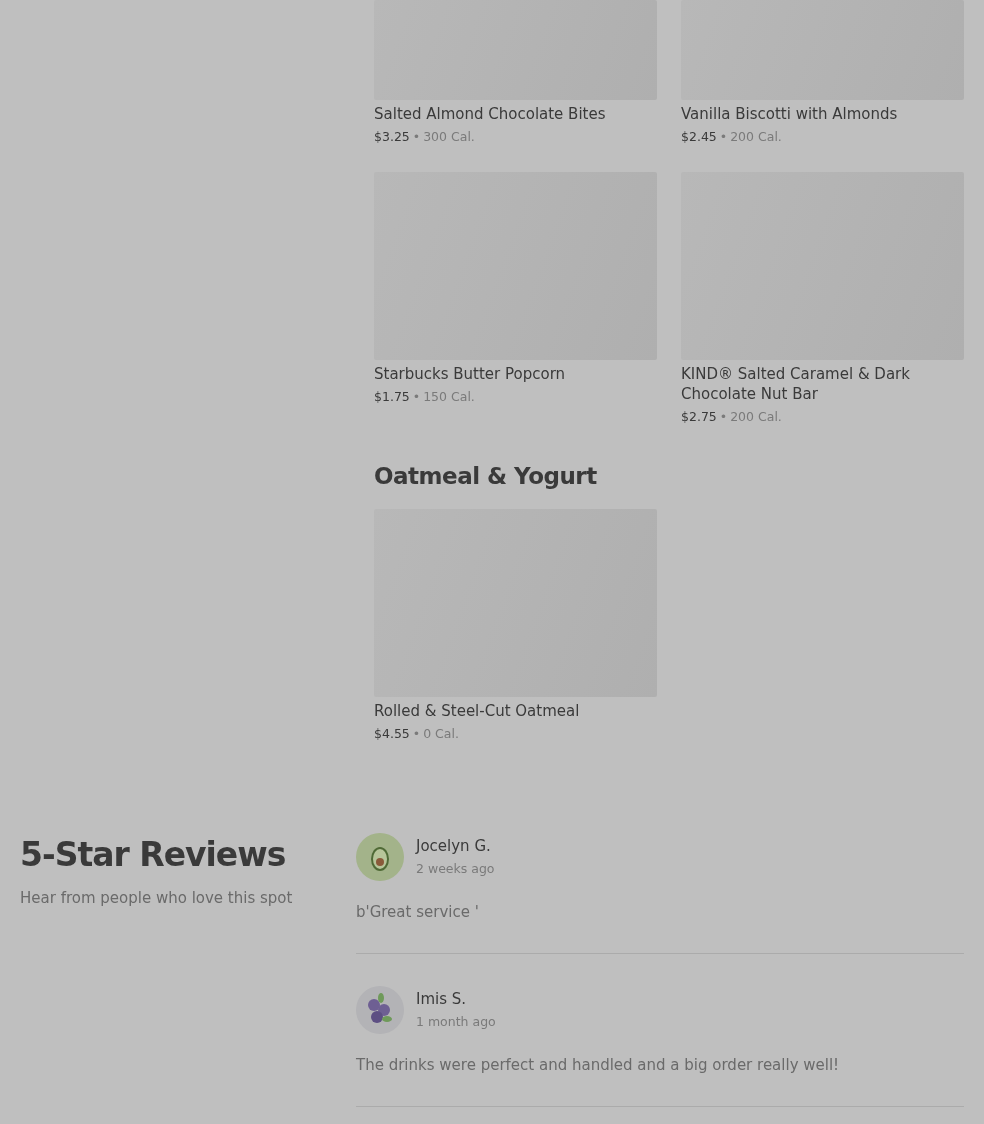  Describe the element at coordinates (515, 374) in the screenshot. I see `item-name: Starbucks Butter Popcorn` at that location.